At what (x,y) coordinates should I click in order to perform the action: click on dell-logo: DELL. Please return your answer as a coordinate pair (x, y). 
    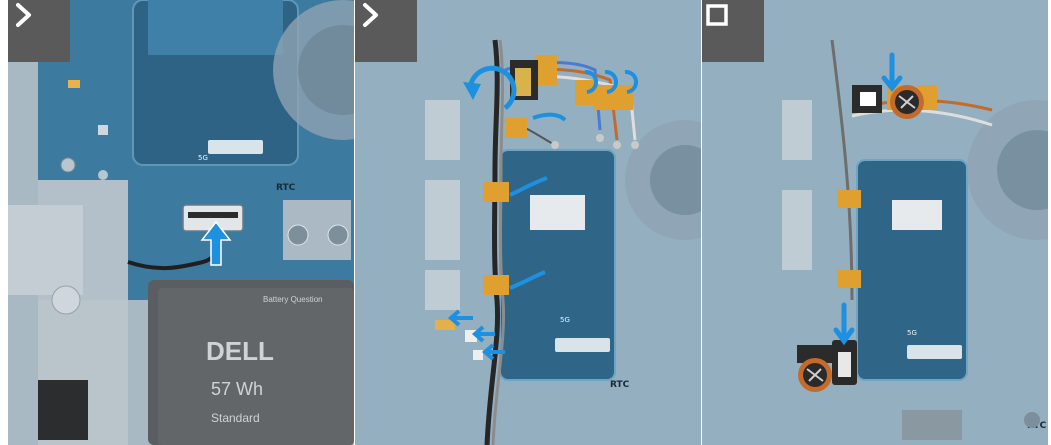
    Looking at the image, I should click on (240, 351).